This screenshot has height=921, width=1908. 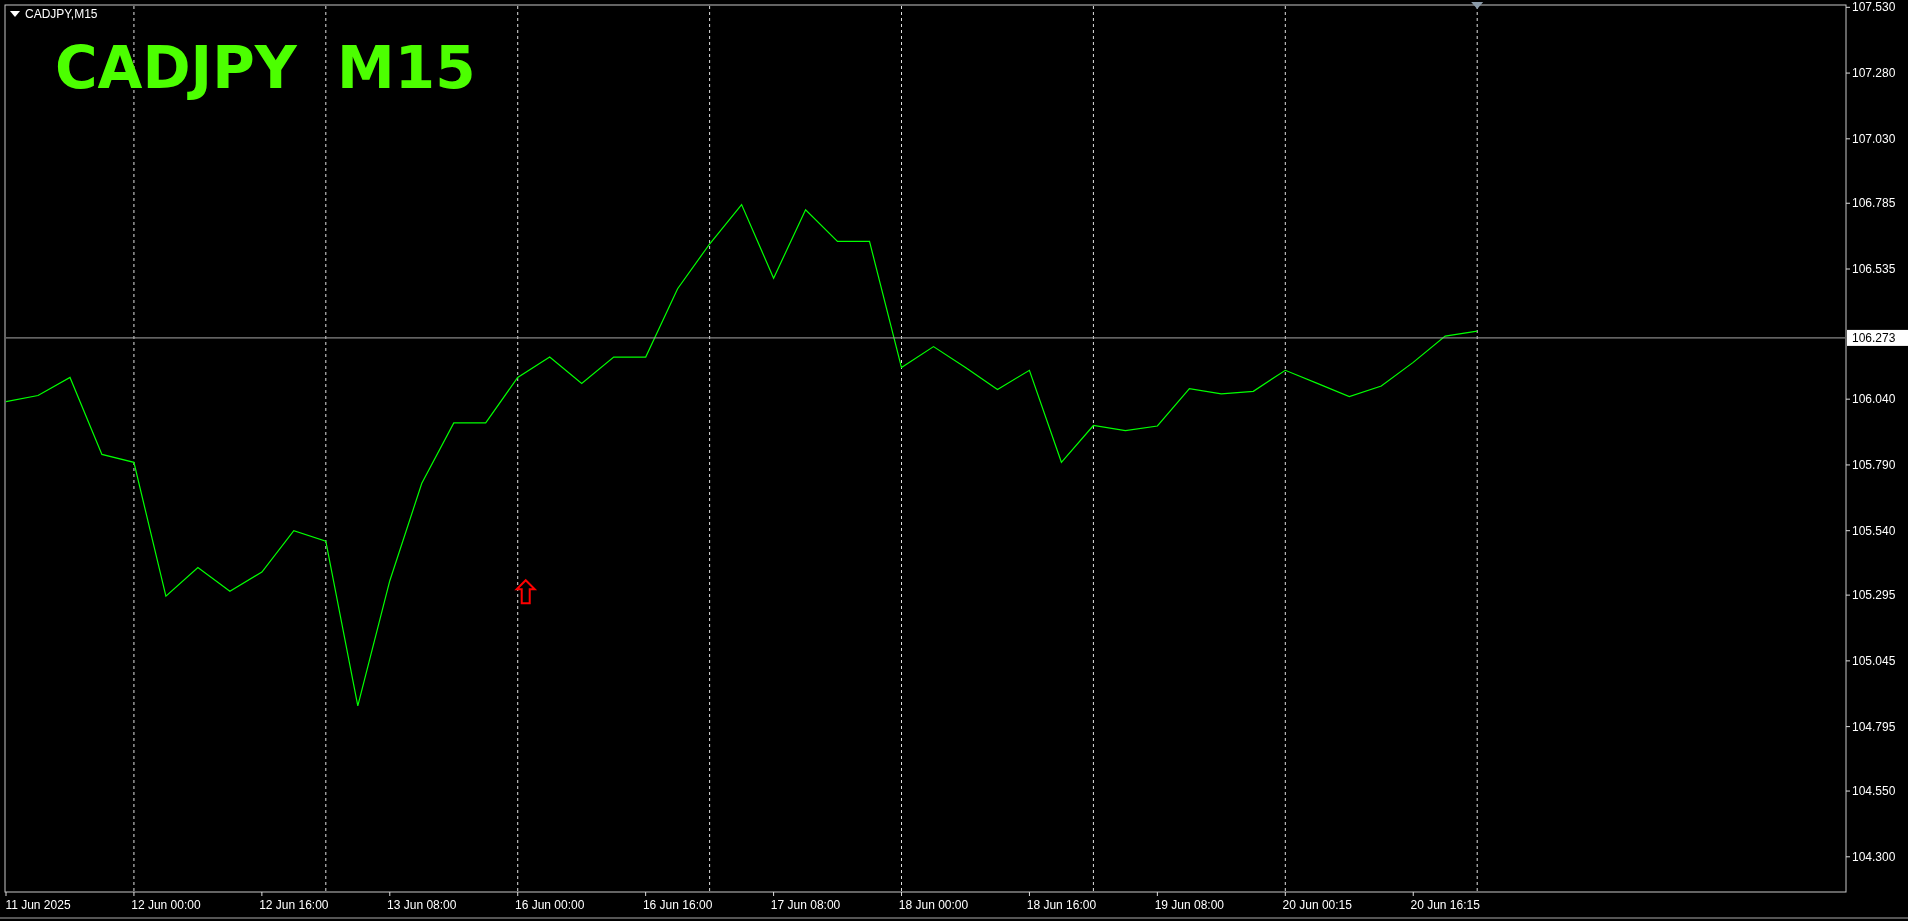 What do you see at coordinates (1874, 269) in the screenshot?
I see `price-axis-label: 106.535` at bounding box center [1874, 269].